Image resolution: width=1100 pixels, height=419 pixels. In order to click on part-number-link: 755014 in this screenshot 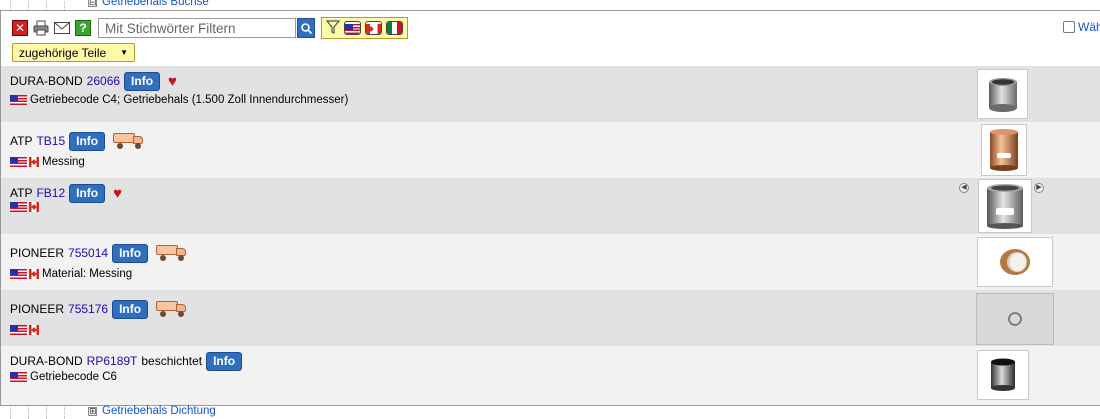, I will do `click(88, 253)`.